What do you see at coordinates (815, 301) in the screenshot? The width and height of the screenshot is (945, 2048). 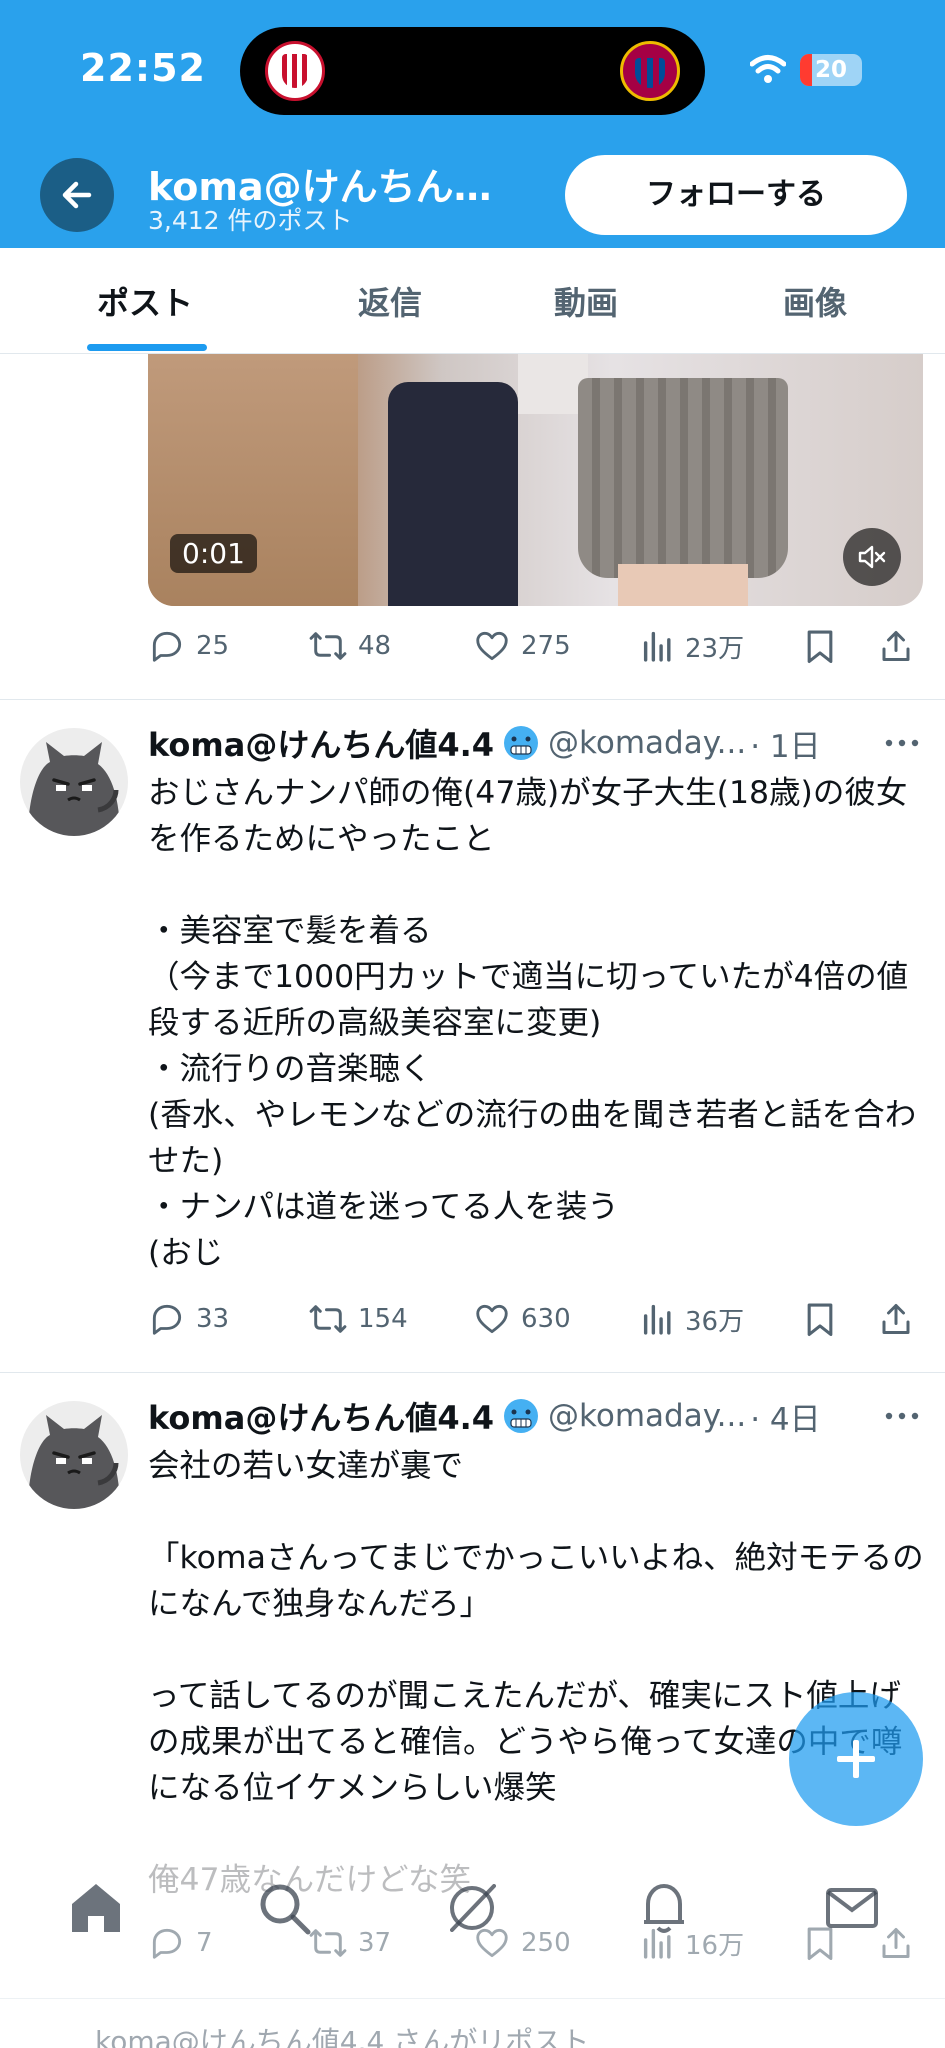 I see `tab-images: 画像` at bounding box center [815, 301].